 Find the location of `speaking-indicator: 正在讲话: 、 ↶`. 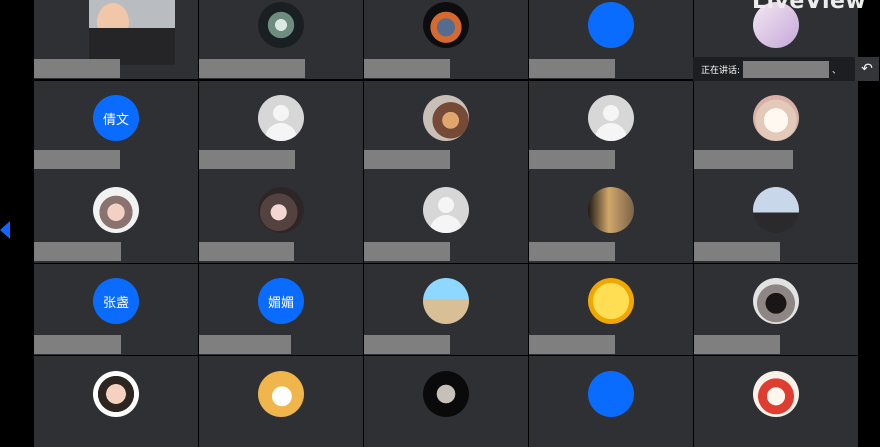

speaking-indicator: 正在讲话: 、 ↶ is located at coordinates (786, 69).